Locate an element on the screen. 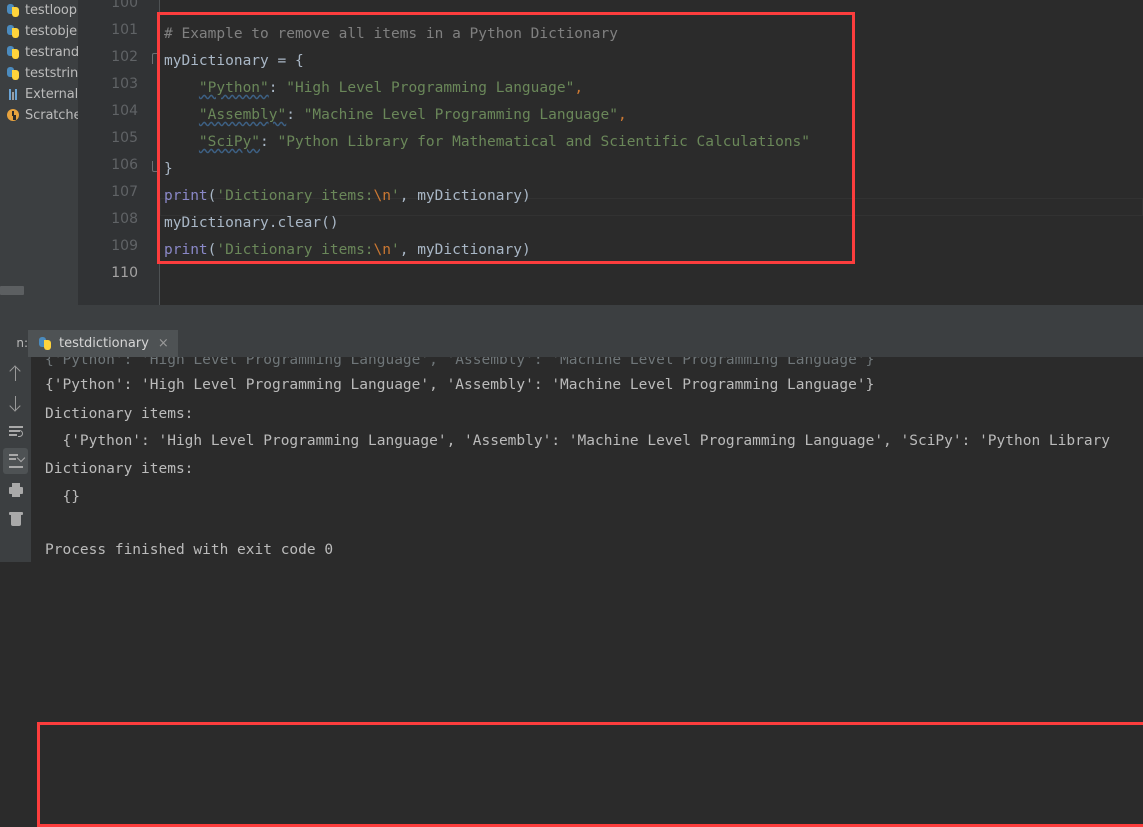  scroll-to-end-button is located at coordinates (15, 461).